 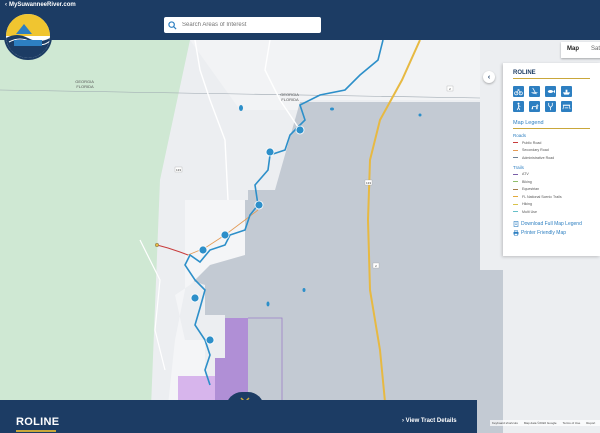 I want to click on keyboard-shortcuts-link: Keyboard shortcuts, so click(x=505, y=423).